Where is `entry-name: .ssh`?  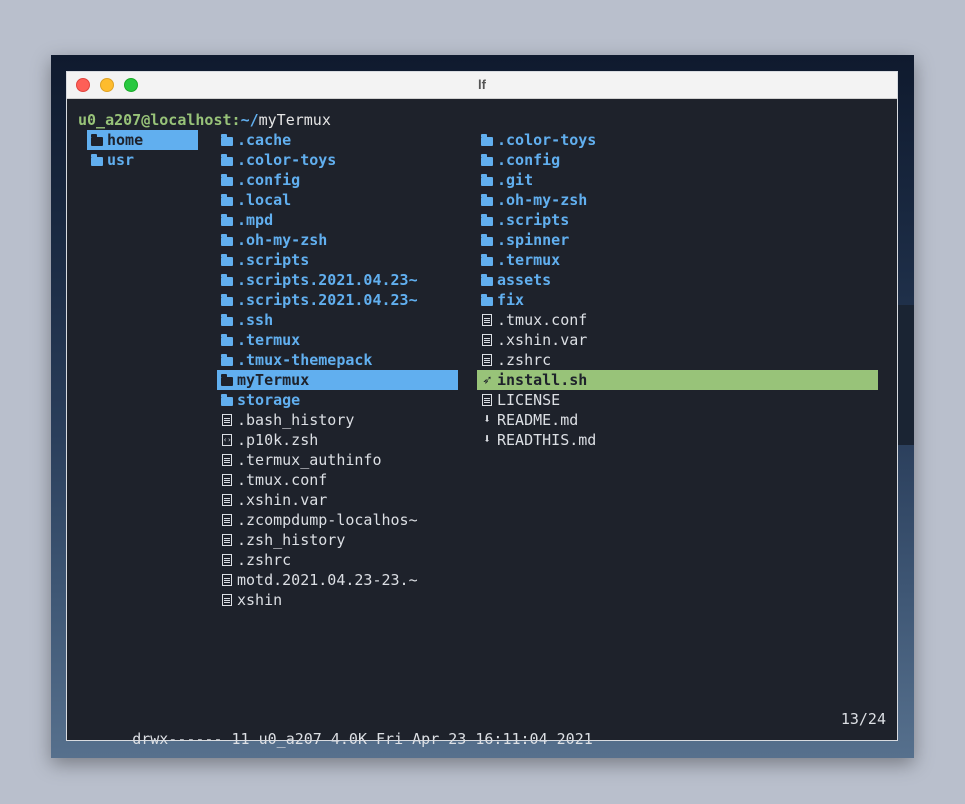 entry-name: .ssh is located at coordinates (255, 320).